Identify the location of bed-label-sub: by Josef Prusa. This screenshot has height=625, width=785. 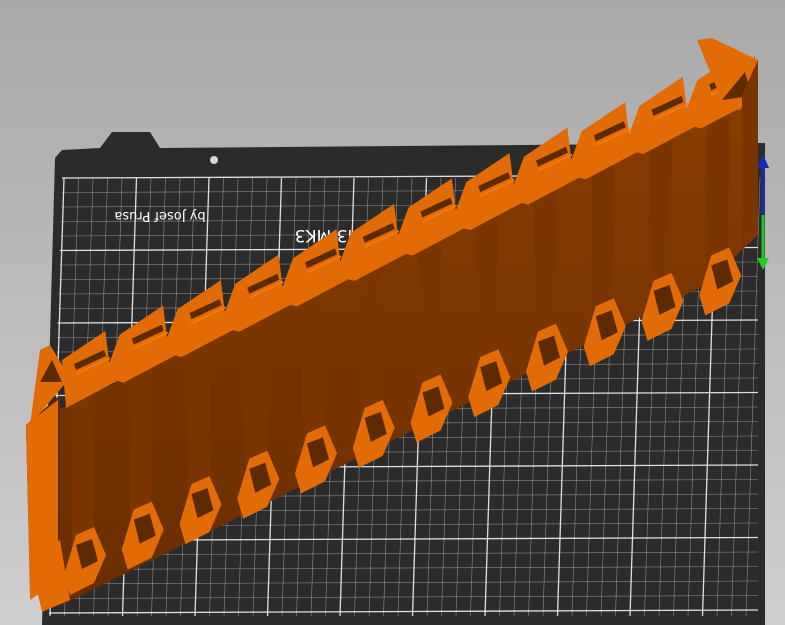
(159, 215).